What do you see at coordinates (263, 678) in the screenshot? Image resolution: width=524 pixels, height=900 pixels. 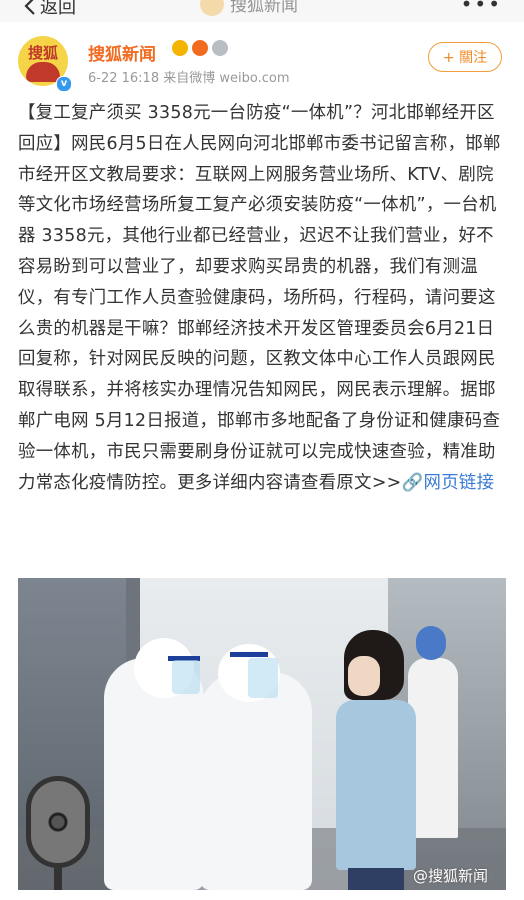 I see `worker-2-face-shield` at bounding box center [263, 678].